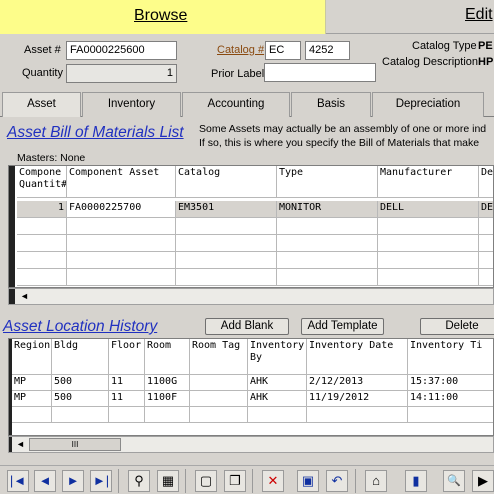 This screenshot has width=494, height=494. Describe the element at coordinates (357, 383) in the screenshot. I see `loc-row-inventory-date: 2/12/2013` at that location.